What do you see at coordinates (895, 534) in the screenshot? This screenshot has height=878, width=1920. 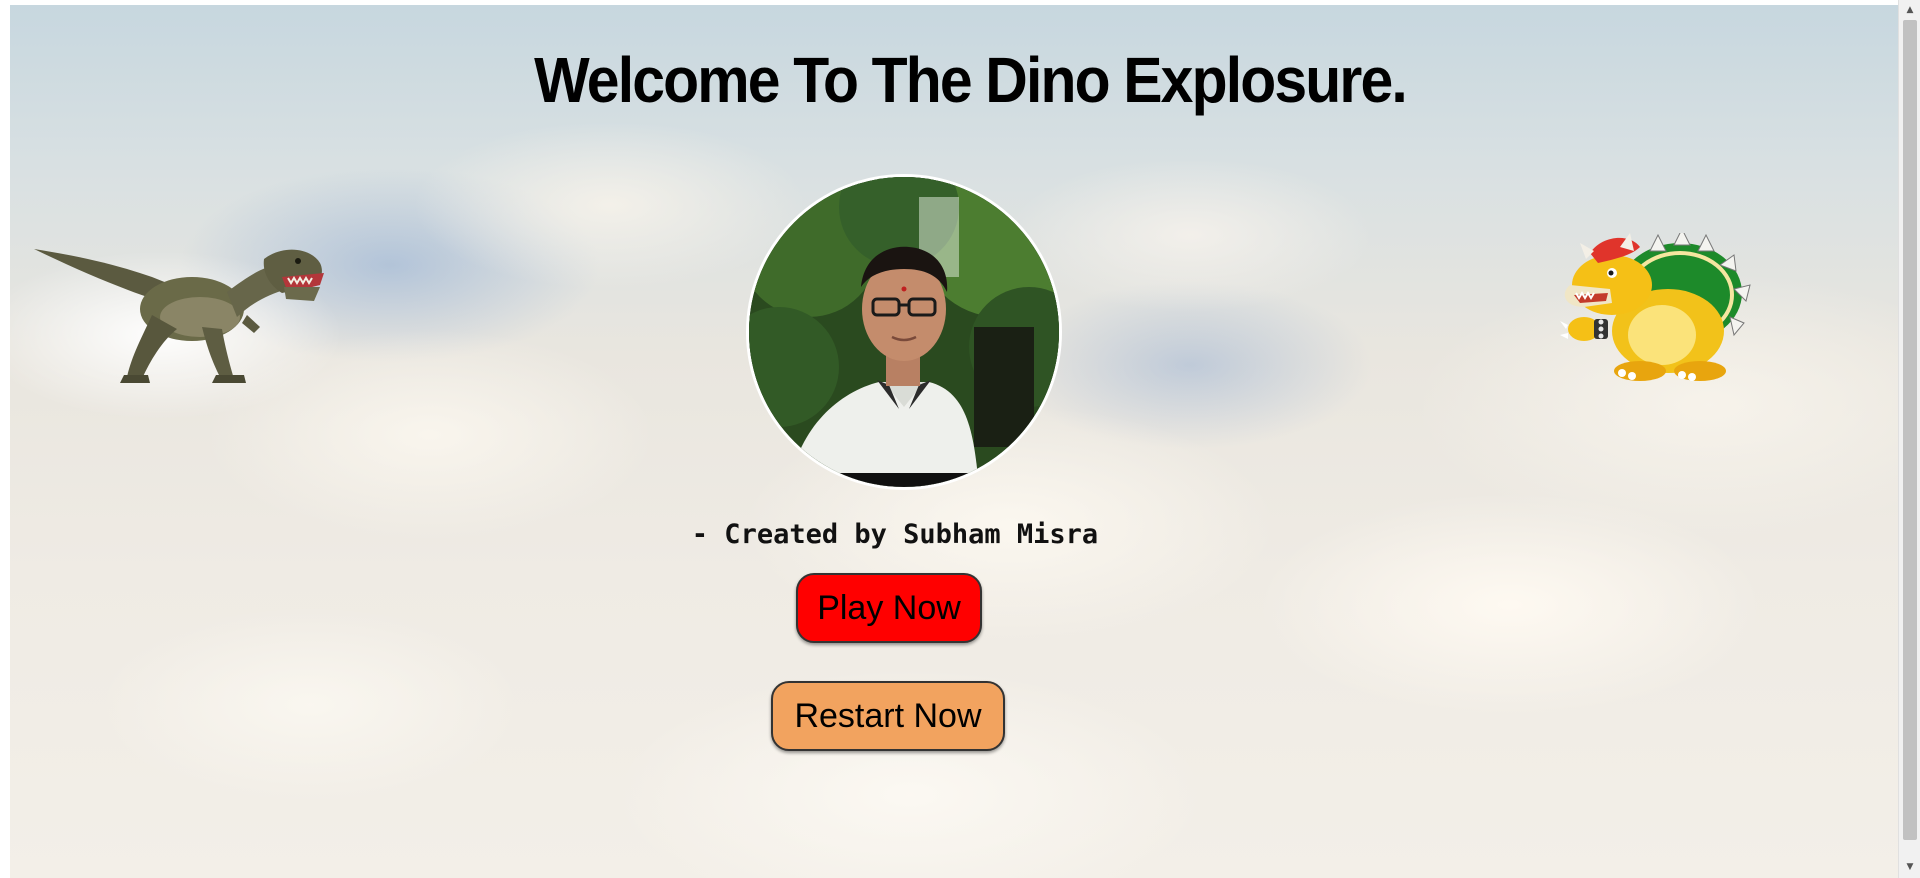 I see `creator-credit: - Created by Subham Misra` at bounding box center [895, 534].